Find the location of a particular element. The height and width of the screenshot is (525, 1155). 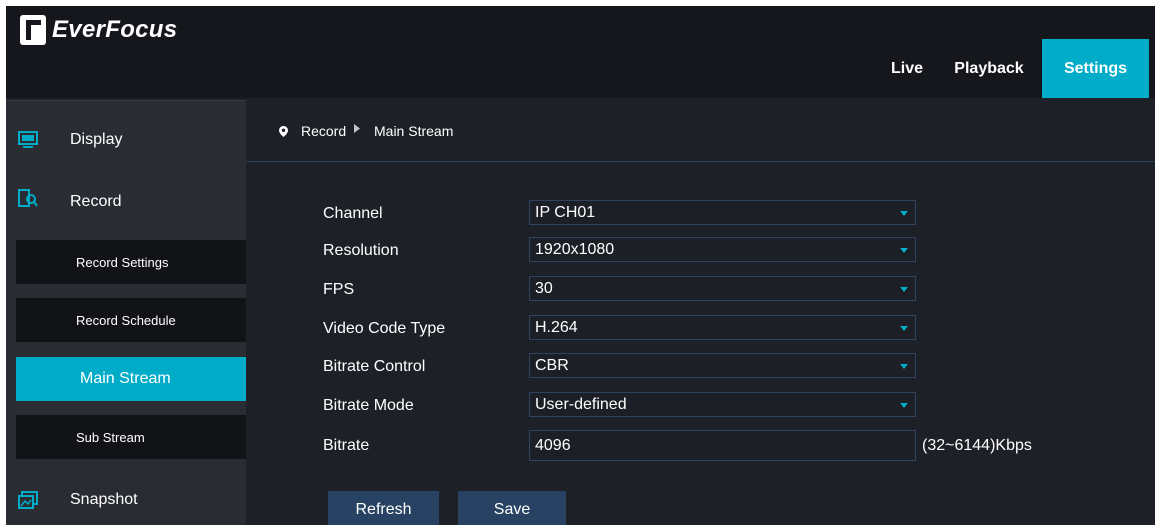

resolution-label: Resolution is located at coordinates (361, 250).